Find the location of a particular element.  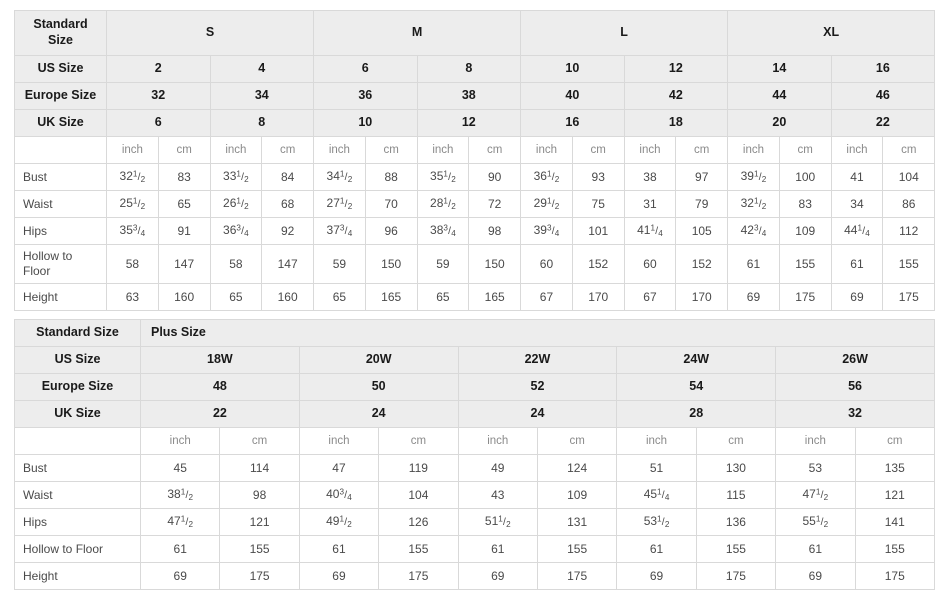

standard-measure-cell: 60 is located at coordinates (650, 264).